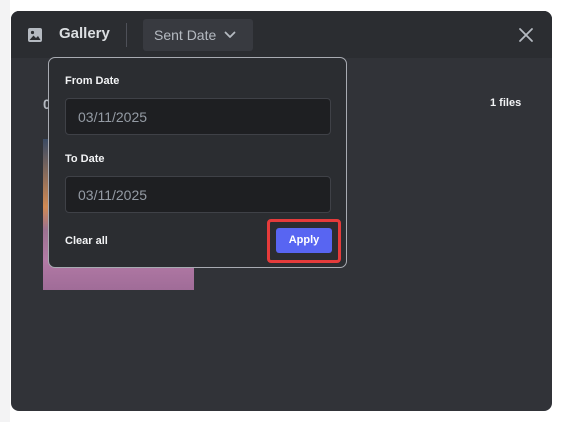 Image resolution: width=562 pixels, height=422 pixels. I want to click on chevron-down-icon, so click(230, 34).